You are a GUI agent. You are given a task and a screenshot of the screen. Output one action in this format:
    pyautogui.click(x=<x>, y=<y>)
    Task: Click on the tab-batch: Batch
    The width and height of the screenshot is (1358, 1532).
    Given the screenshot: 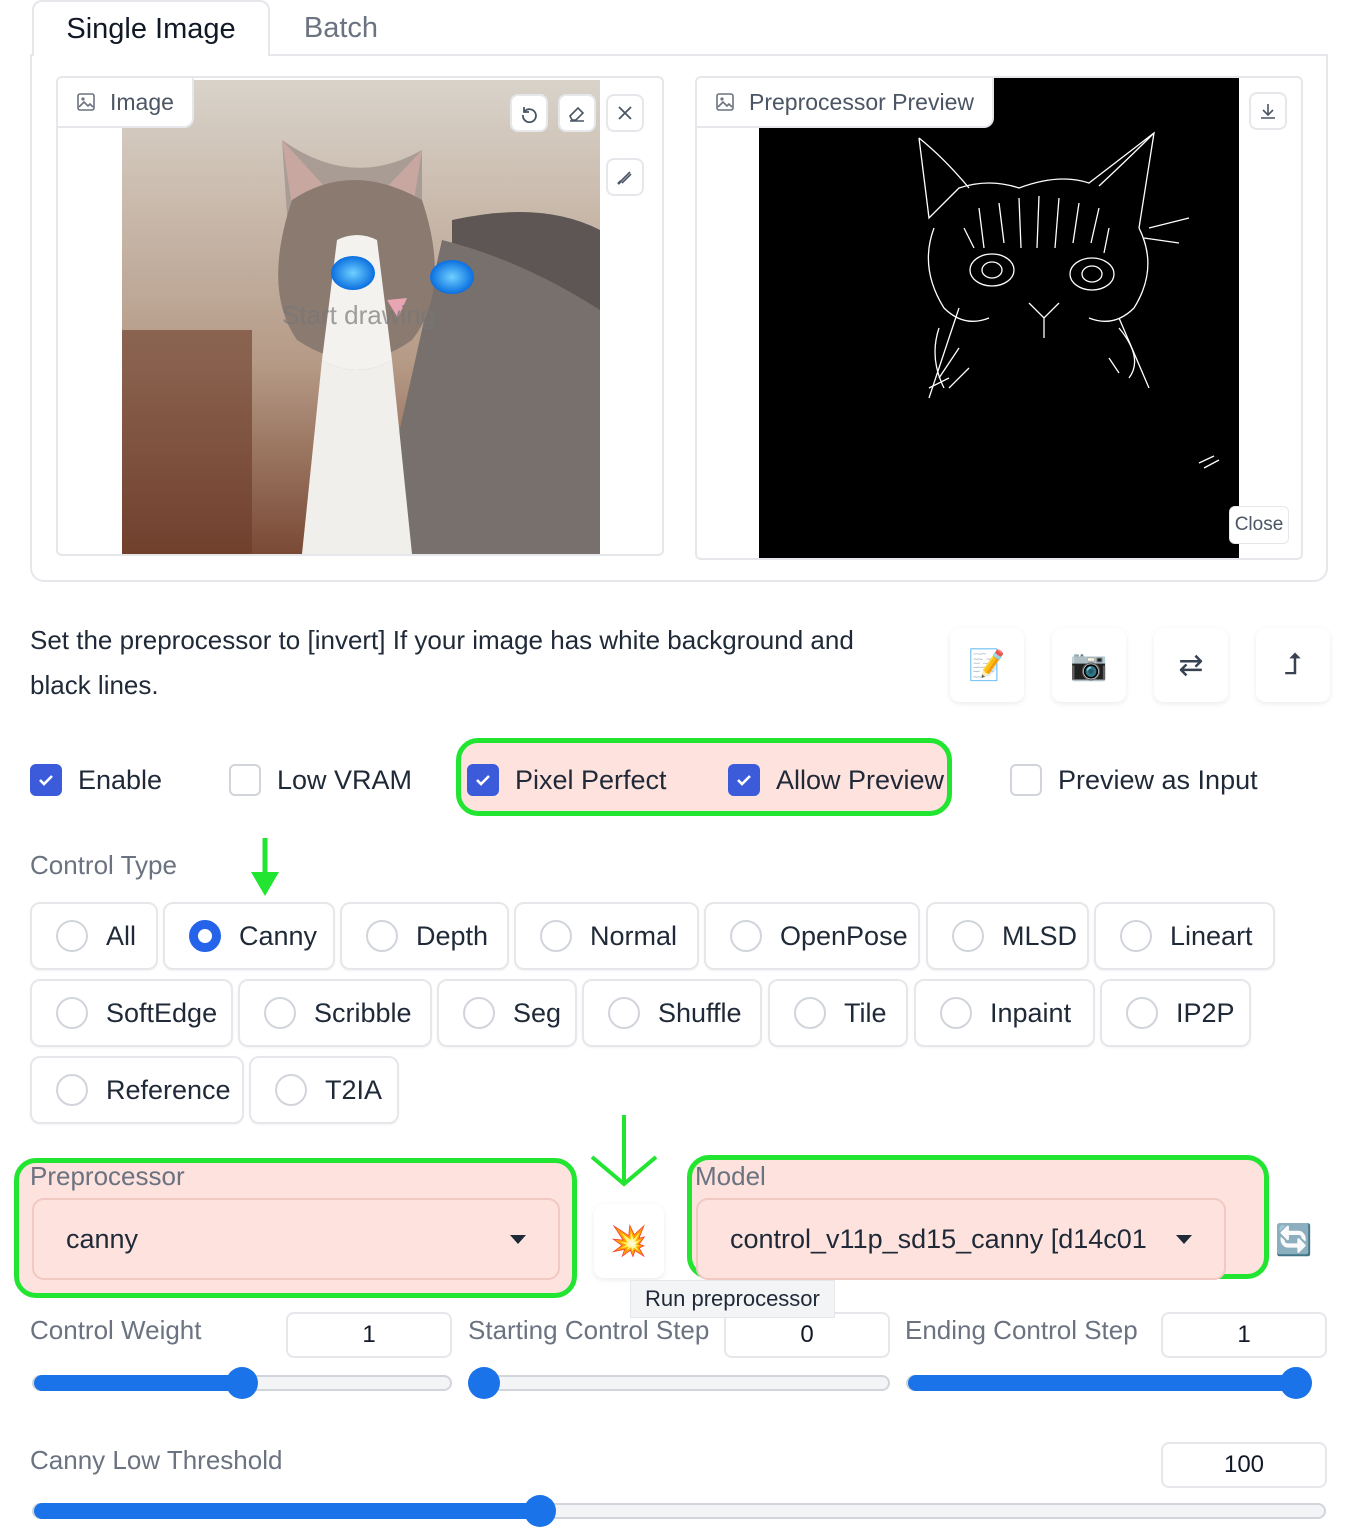 What is the action you would take?
    pyautogui.click(x=341, y=28)
    